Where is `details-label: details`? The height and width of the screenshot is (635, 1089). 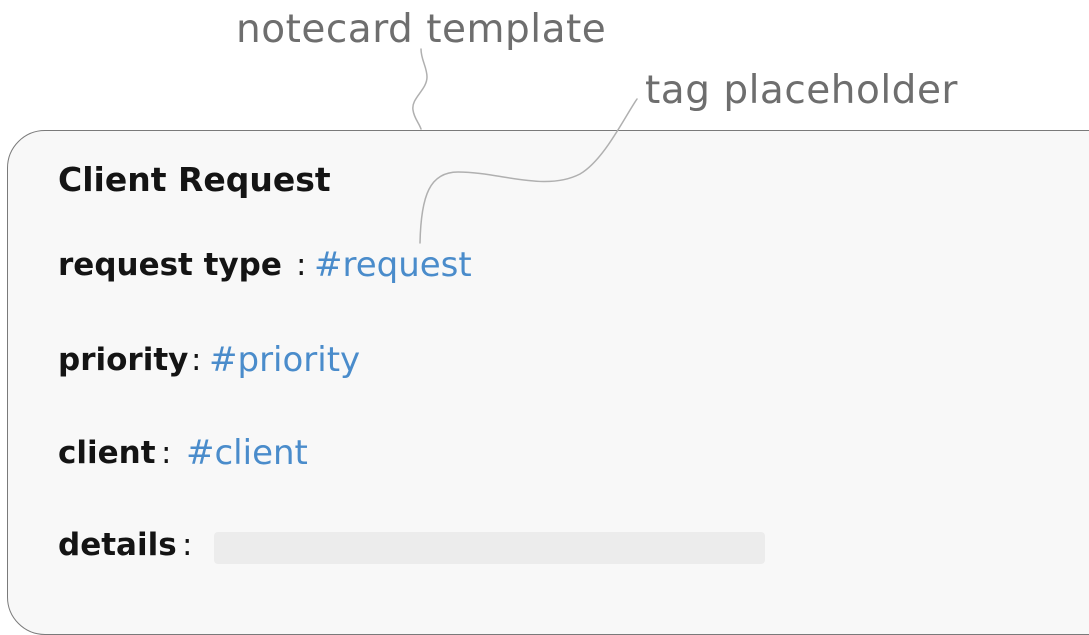 details-label: details is located at coordinates (117, 545).